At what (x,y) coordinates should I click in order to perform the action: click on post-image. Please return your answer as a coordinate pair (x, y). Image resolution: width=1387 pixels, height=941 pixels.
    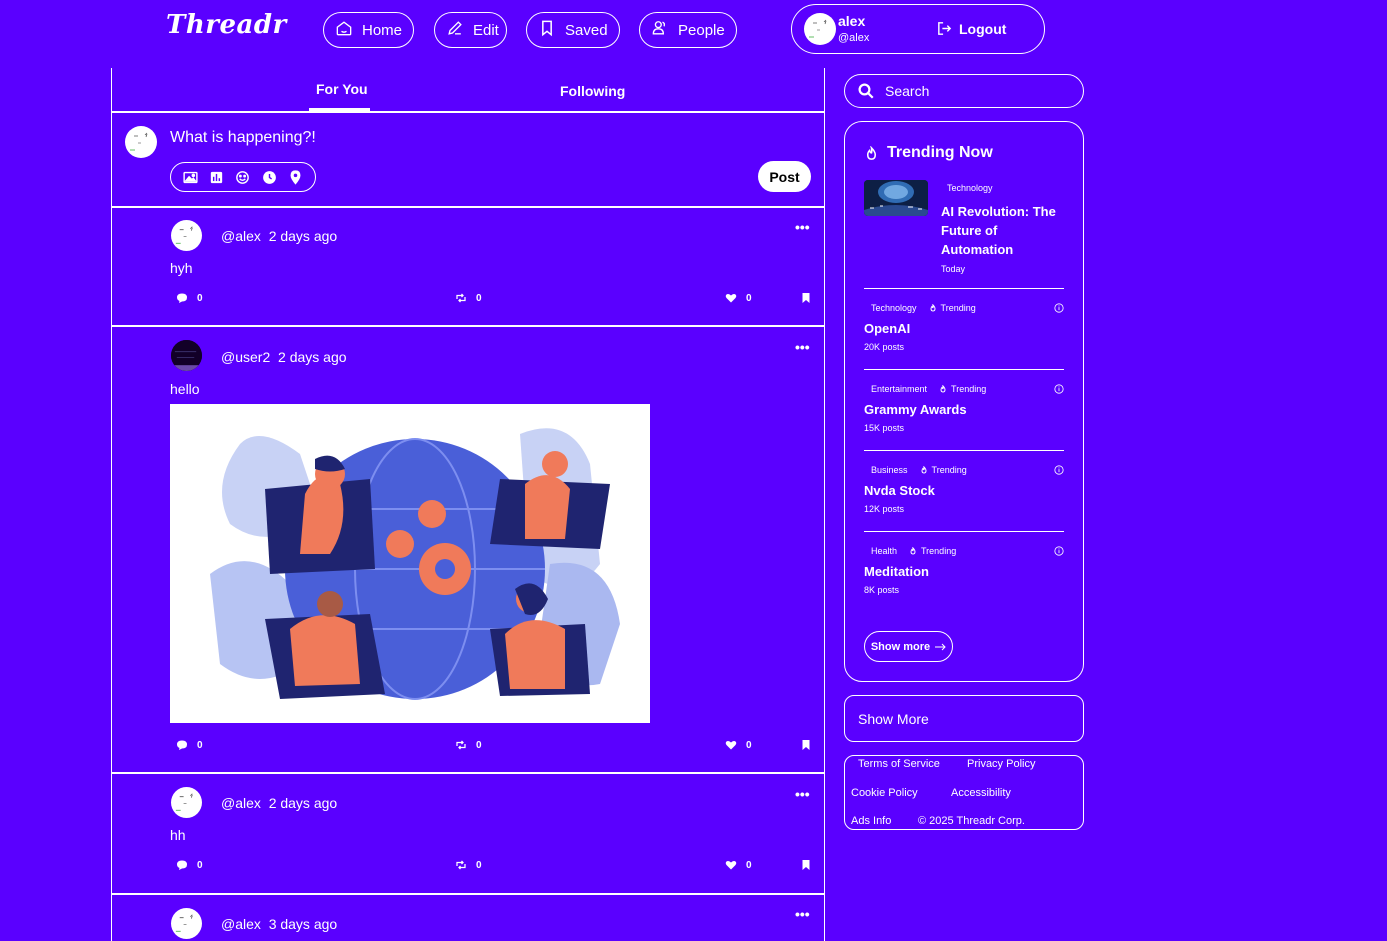
    Looking at the image, I should click on (410, 563).